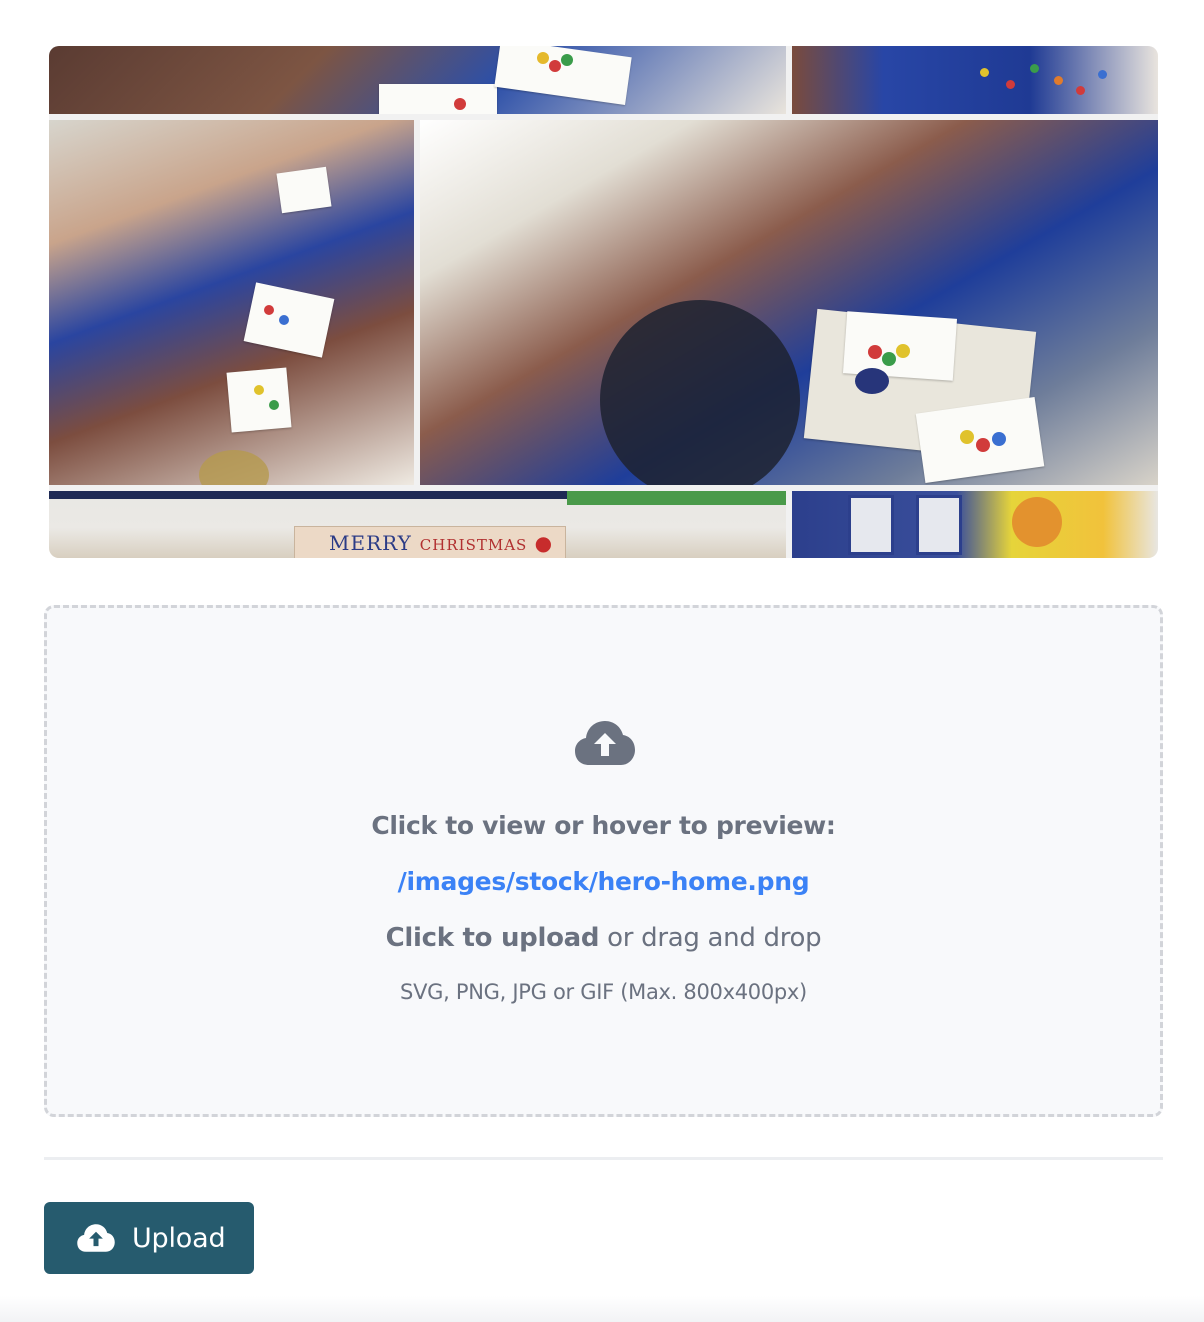 The width and height of the screenshot is (1204, 1322). I want to click on banner-word-1: MERRY, so click(370, 543).